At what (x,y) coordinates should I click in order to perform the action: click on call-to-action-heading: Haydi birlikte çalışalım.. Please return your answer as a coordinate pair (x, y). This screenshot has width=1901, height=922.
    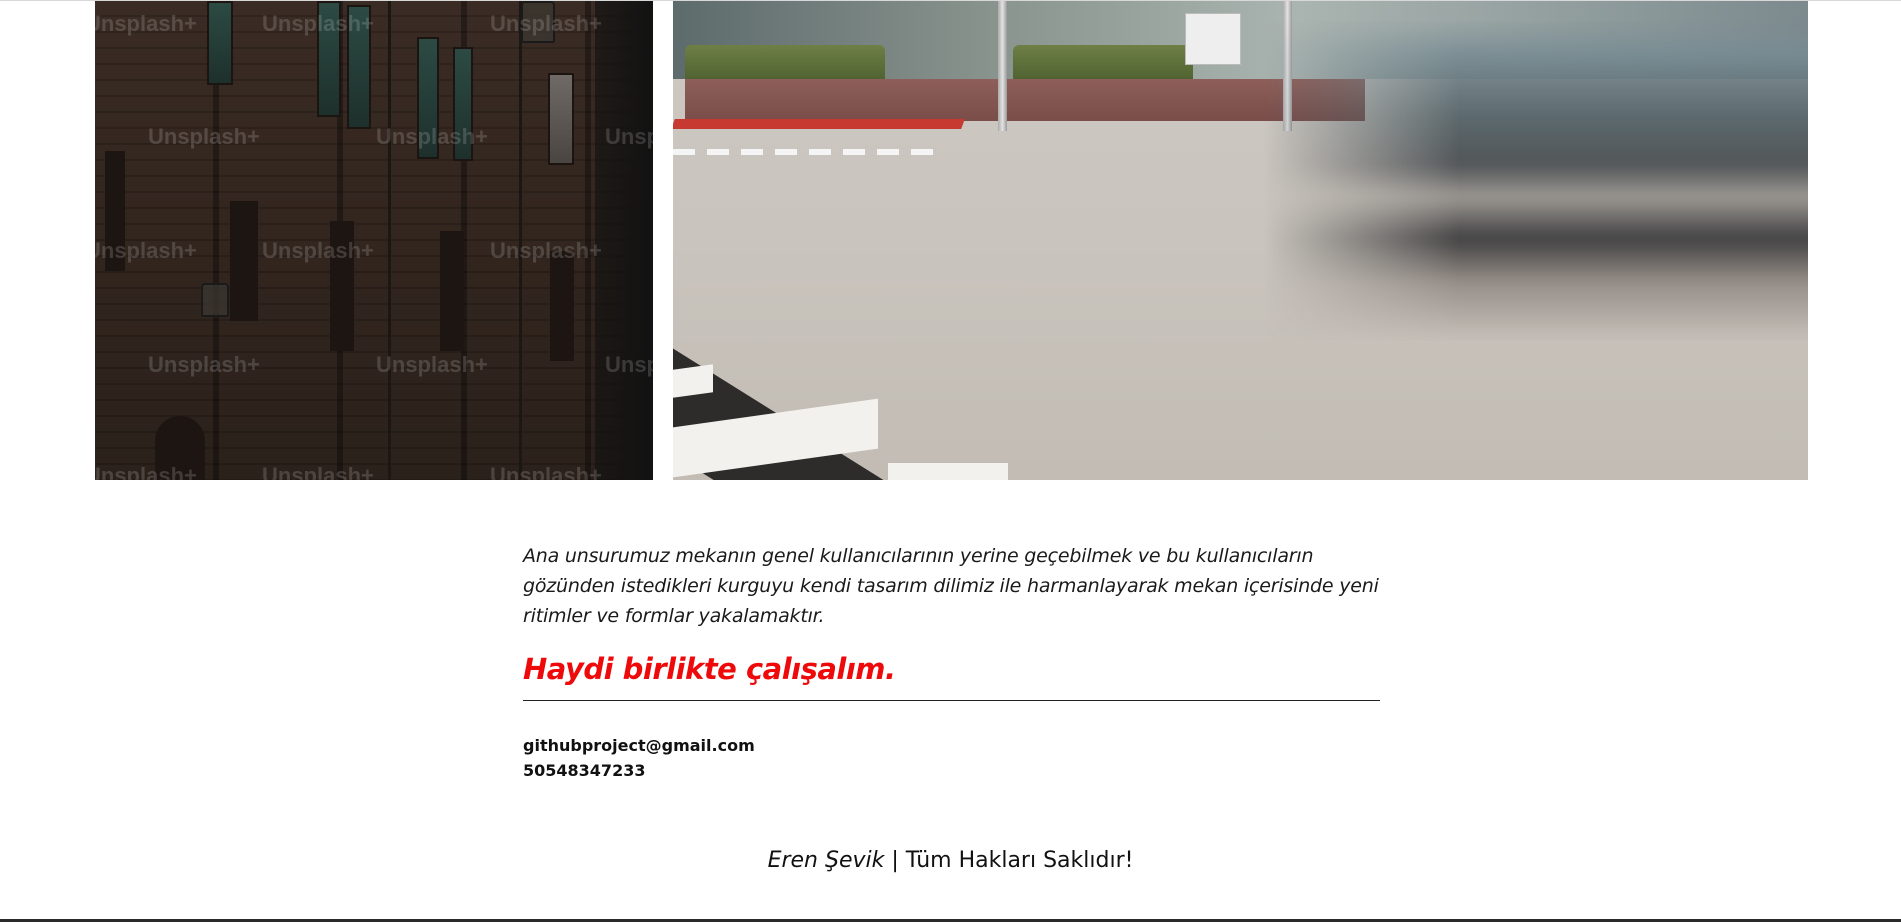
    Looking at the image, I should click on (709, 669).